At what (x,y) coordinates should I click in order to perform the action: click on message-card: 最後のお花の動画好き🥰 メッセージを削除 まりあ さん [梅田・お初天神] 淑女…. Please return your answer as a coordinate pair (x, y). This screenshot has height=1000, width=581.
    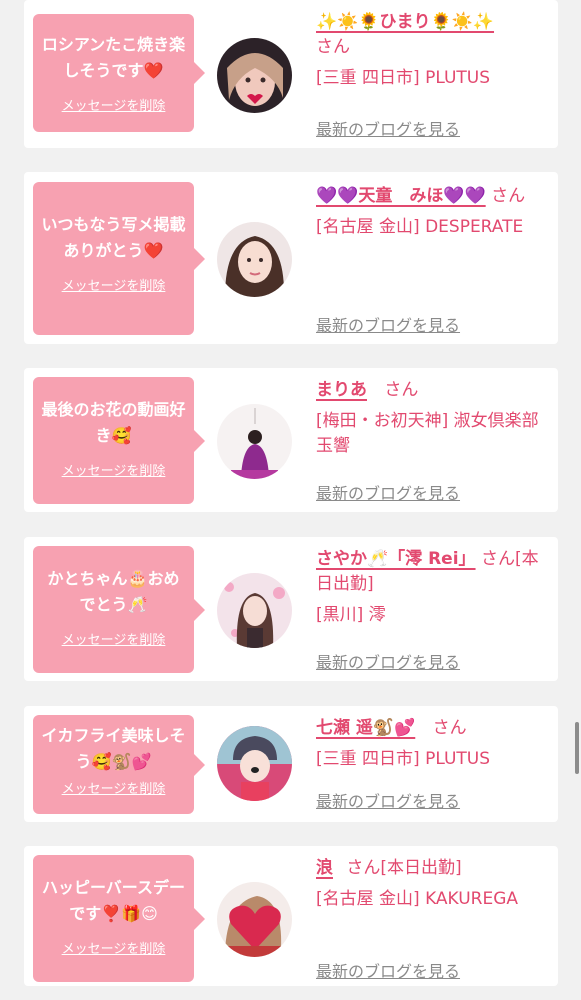
    Looking at the image, I should click on (291, 440).